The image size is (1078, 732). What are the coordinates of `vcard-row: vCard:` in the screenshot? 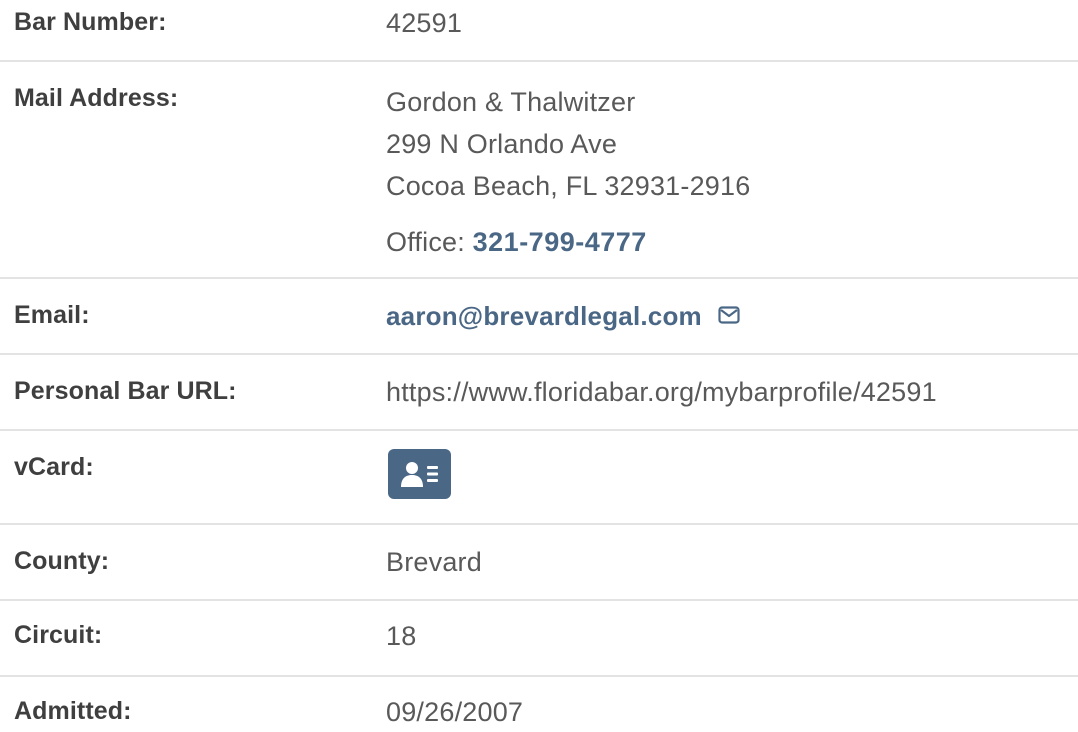 It's located at (539, 478).